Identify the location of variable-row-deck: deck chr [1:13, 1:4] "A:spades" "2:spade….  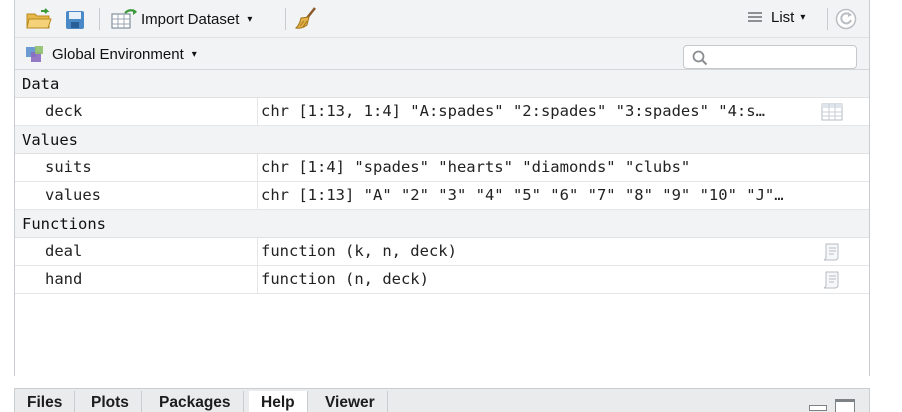
(442, 112).